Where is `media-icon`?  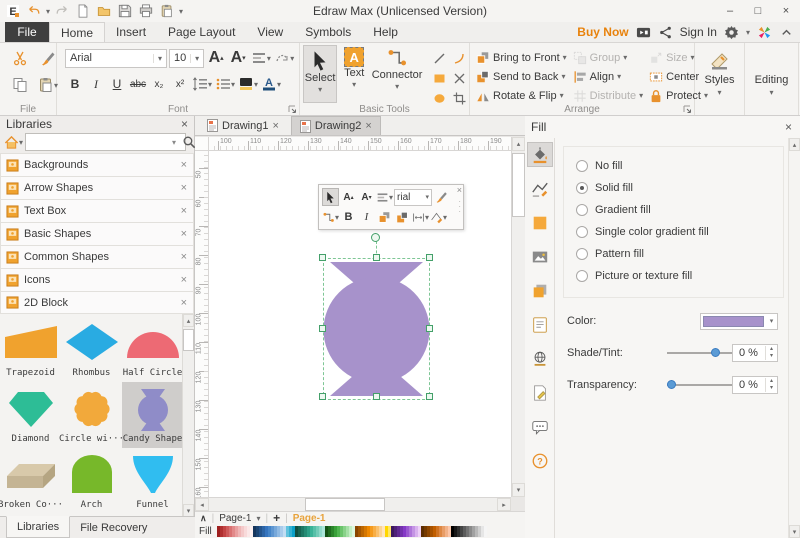
media-icon is located at coordinates (643, 32).